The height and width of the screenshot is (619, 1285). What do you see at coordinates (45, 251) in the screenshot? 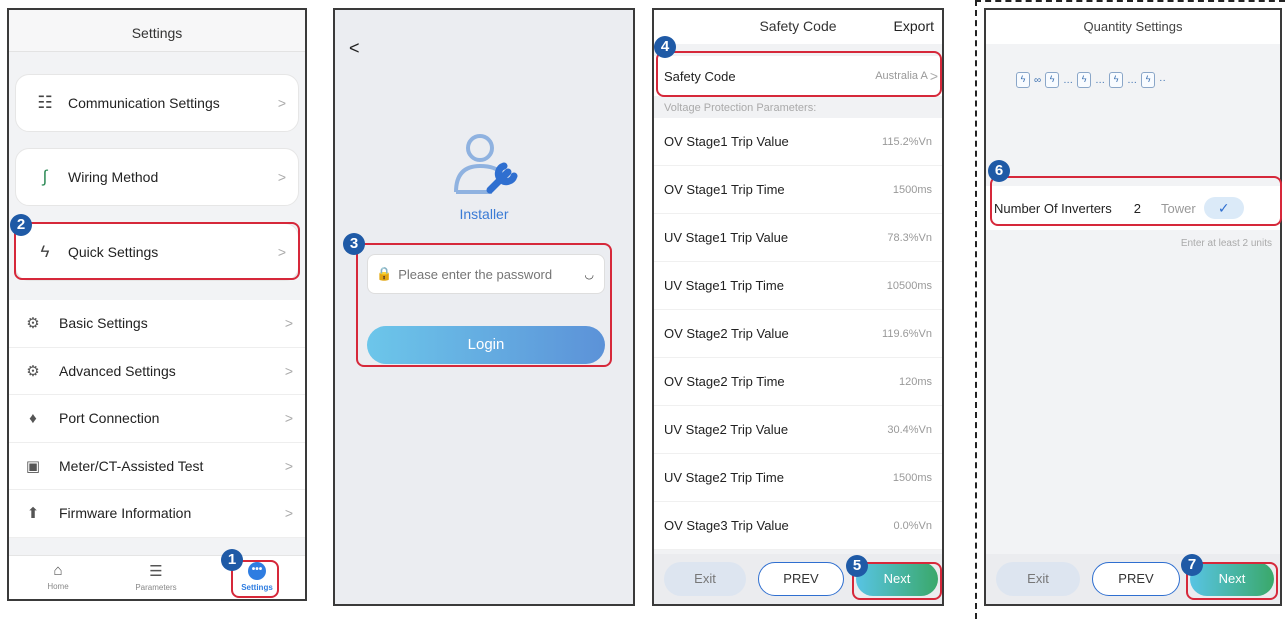
I see `lightning-icon: ϟ` at bounding box center [45, 251].